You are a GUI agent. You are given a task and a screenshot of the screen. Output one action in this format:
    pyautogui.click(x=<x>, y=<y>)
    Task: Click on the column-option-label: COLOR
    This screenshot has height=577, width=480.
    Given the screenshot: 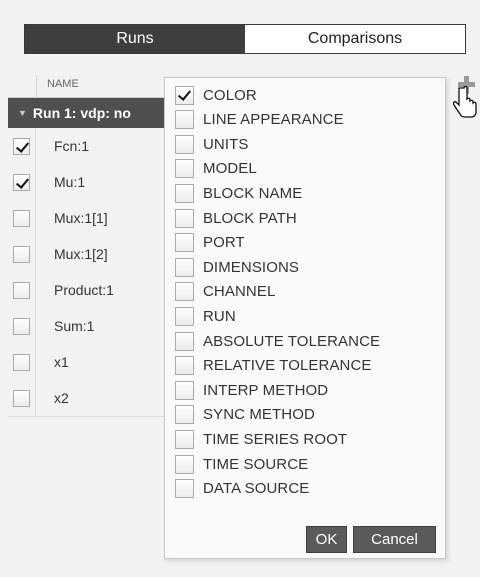 What is the action you would take?
    pyautogui.click(x=230, y=95)
    